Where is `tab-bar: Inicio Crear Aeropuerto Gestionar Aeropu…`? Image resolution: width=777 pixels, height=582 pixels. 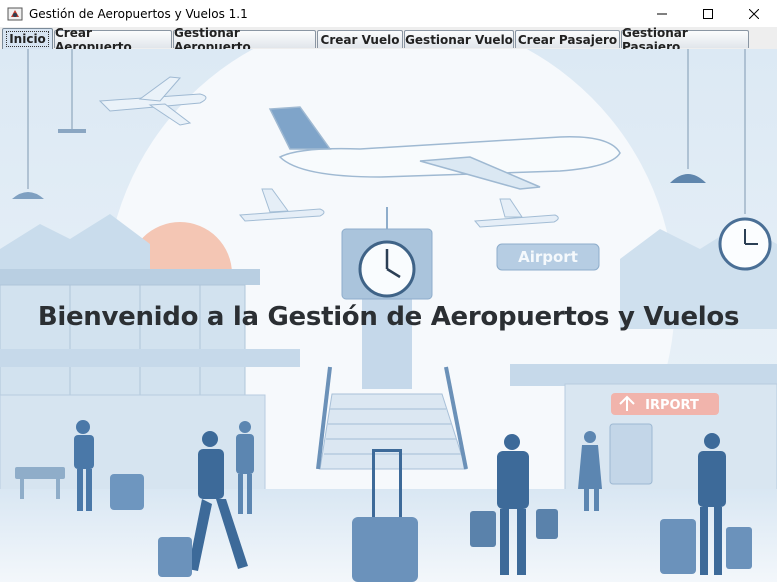
tab-bar: Inicio Crear Aeropuerto Gestionar Aeropu… is located at coordinates (388, 40).